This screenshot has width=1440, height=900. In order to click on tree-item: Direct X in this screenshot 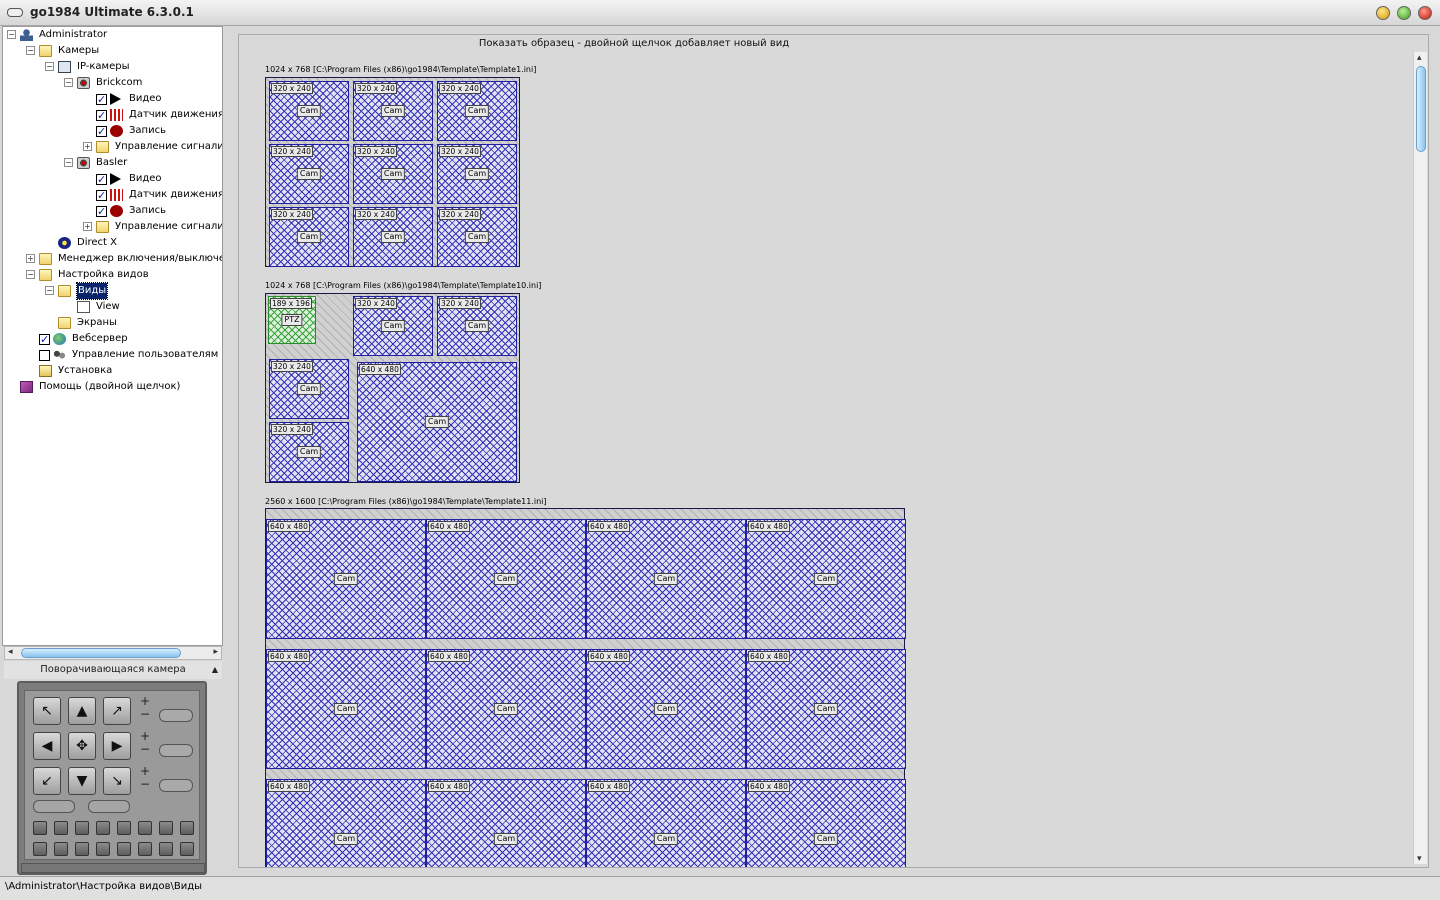, I will do `click(112, 243)`.